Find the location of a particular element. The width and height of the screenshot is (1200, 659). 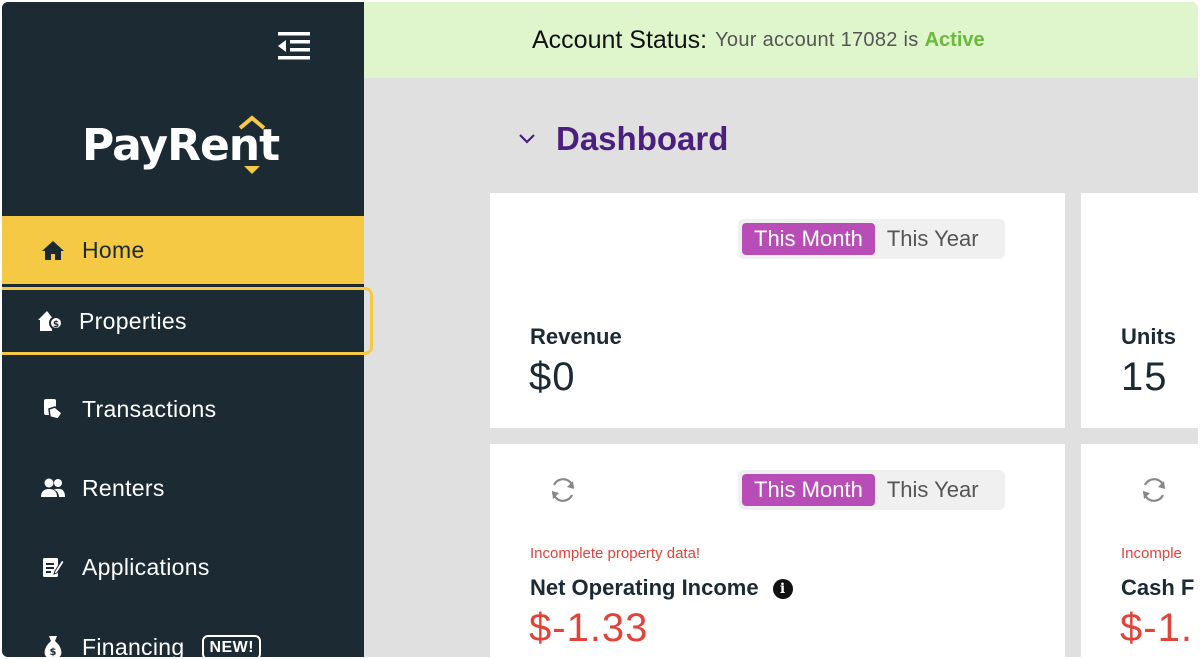

page-title: Dashboard is located at coordinates (642, 138).